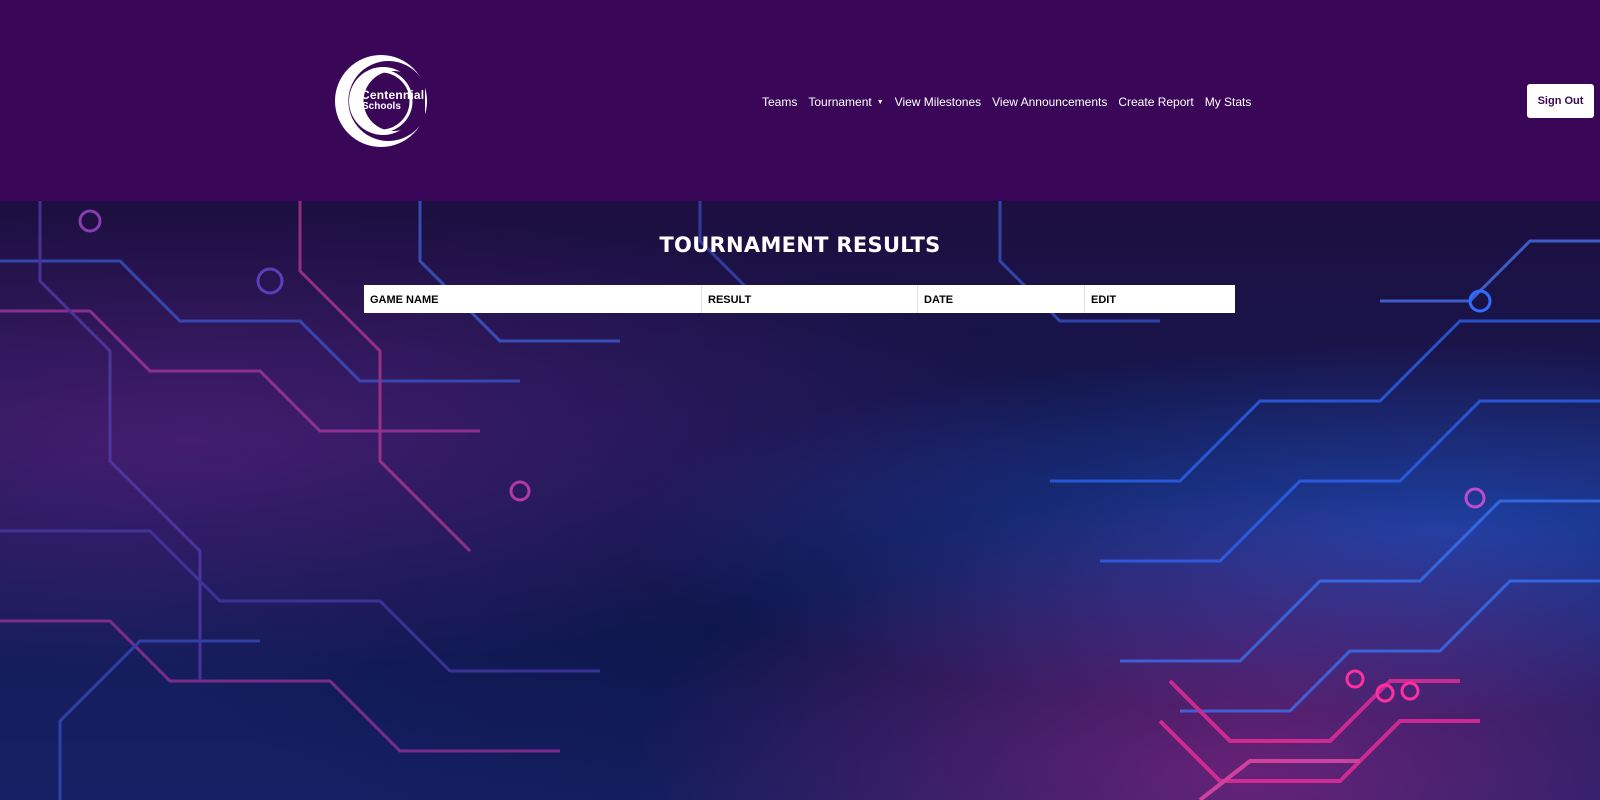 This screenshot has width=1600, height=800. I want to click on nav-view-milestones: View Milestones, so click(938, 102).